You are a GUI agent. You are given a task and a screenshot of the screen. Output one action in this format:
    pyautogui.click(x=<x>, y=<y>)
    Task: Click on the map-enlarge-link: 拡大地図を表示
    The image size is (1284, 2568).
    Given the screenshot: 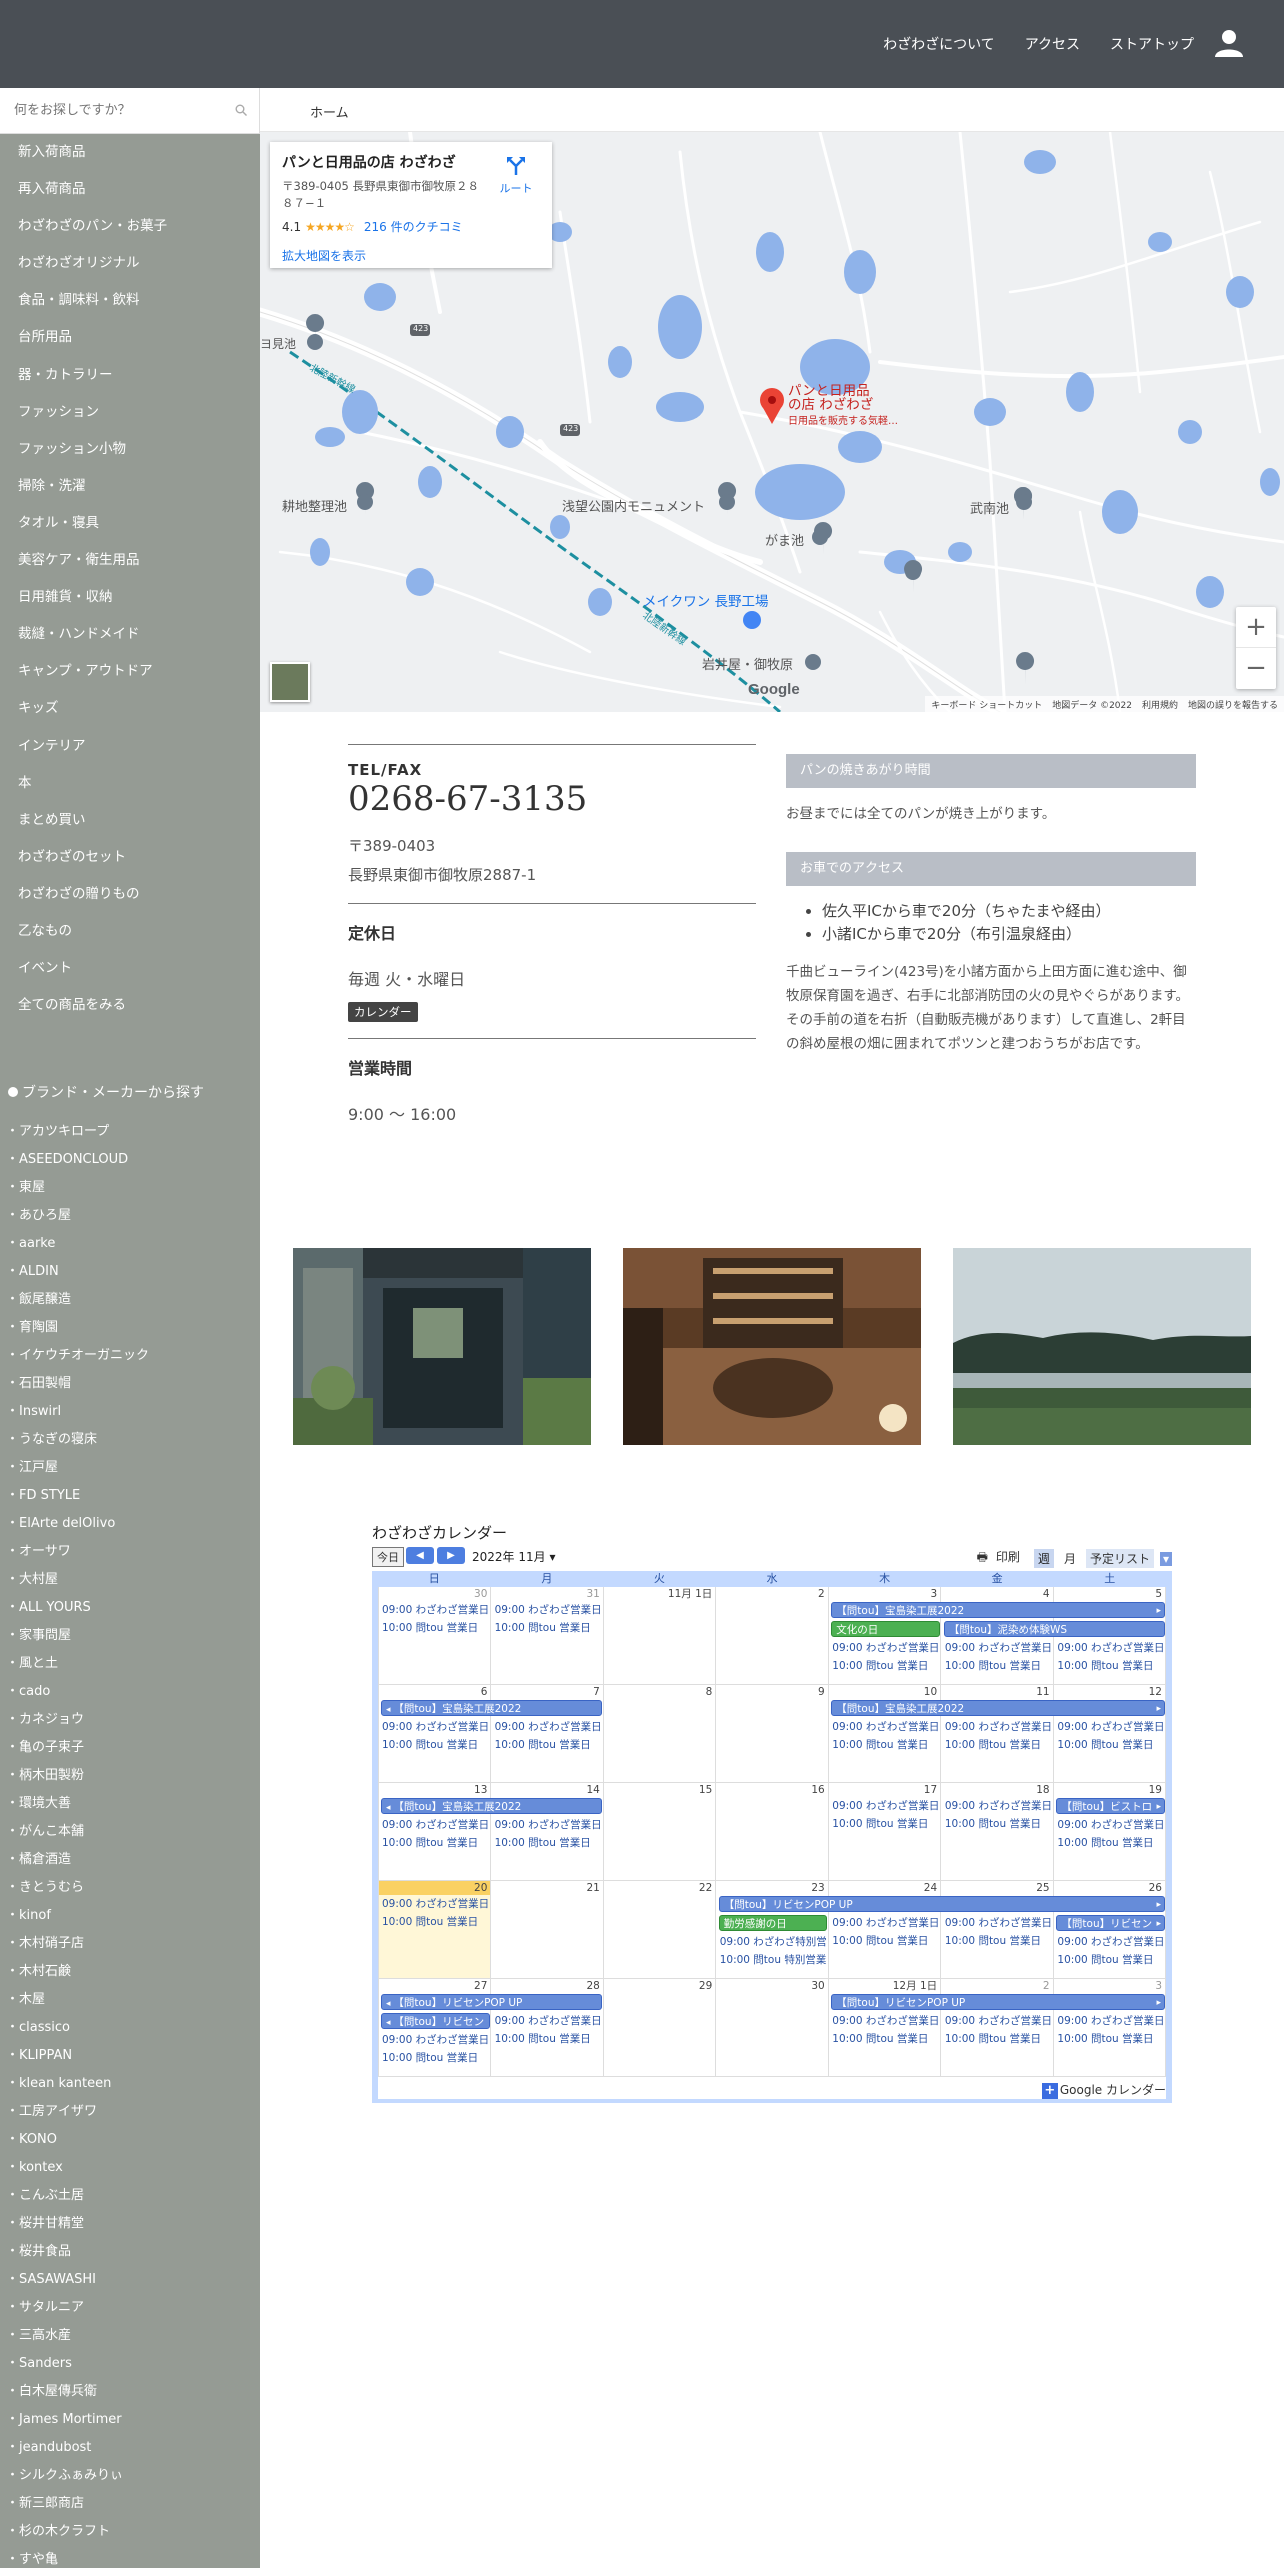 What is the action you would take?
    pyautogui.click(x=411, y=255)
    